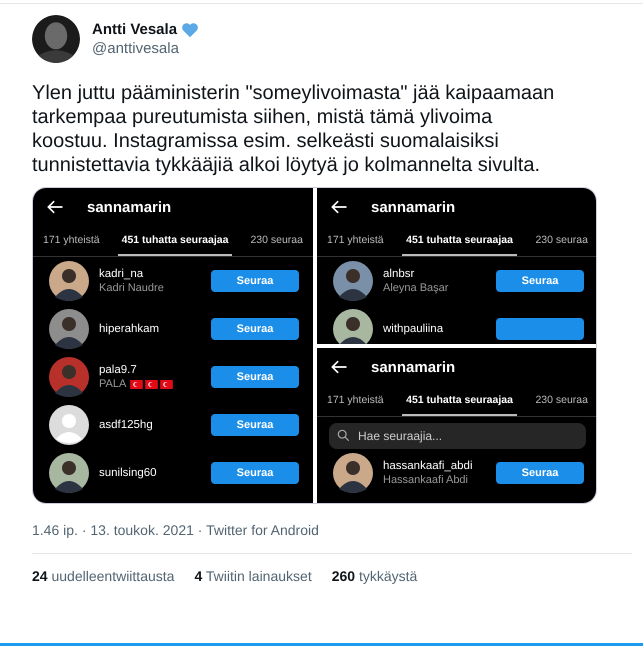  What do you see at coordinates (150, 425) in the screenshot?
I see `username: asdf125hg` at bounding box center [150, 425].